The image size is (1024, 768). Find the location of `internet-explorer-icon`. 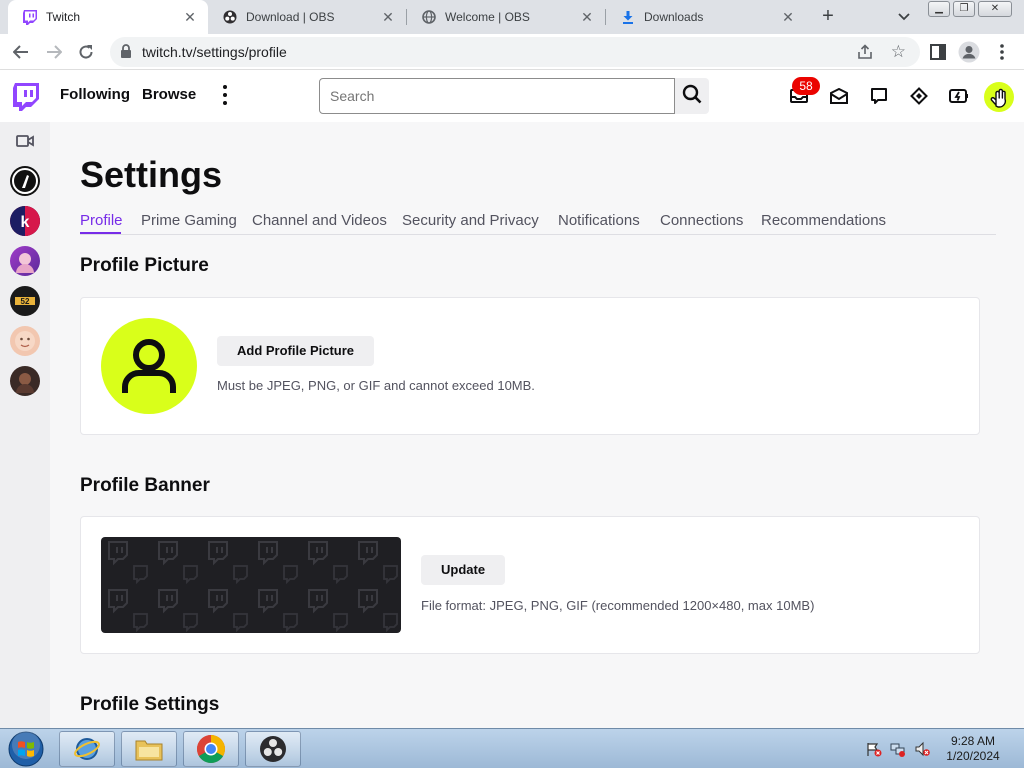

internet-explorer-icon is located at coordinates (87, 749).